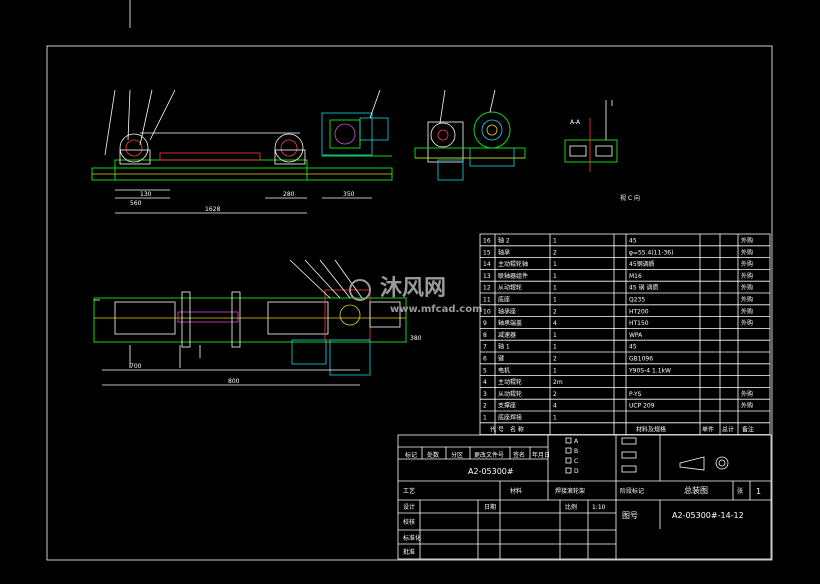 This screenshot has height=584, width=820. What do you see at coordinates (485, 418) in the screenshot?
I see `bom-row-no: 1` at bounding box center [485, 418].